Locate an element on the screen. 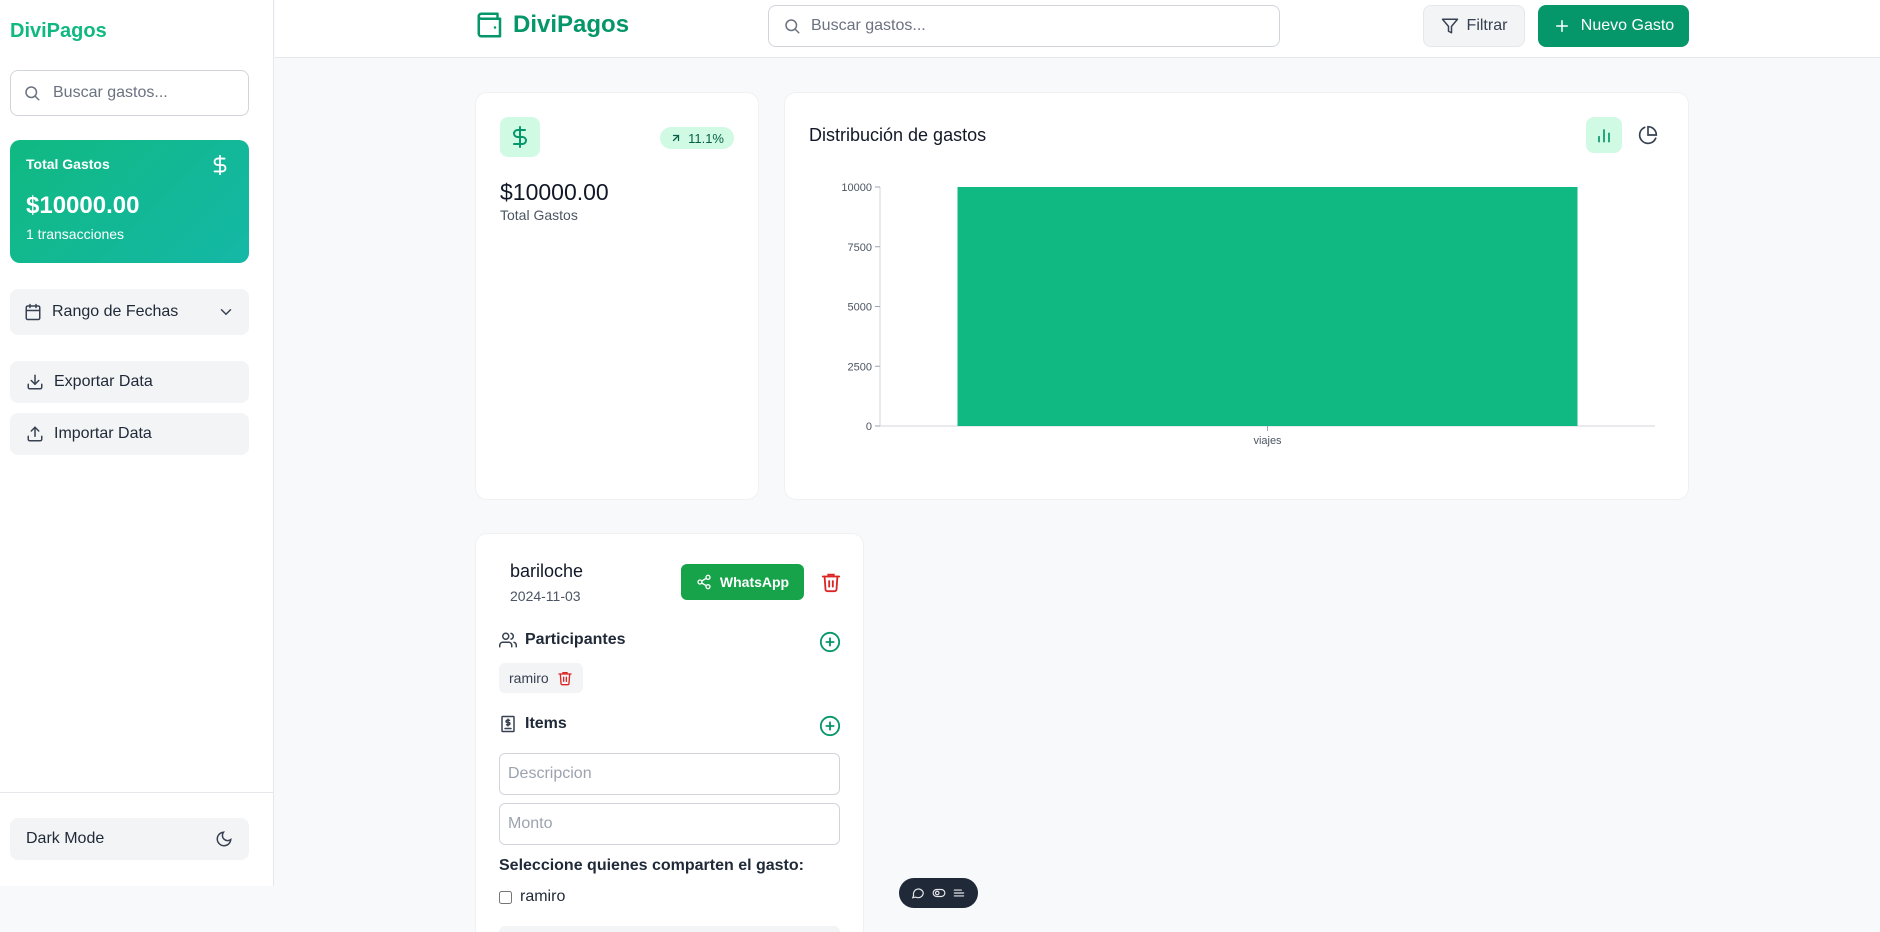 This screenshot has width=1880, height=932. share-option: ramiro is located at coordinates (532, 897).